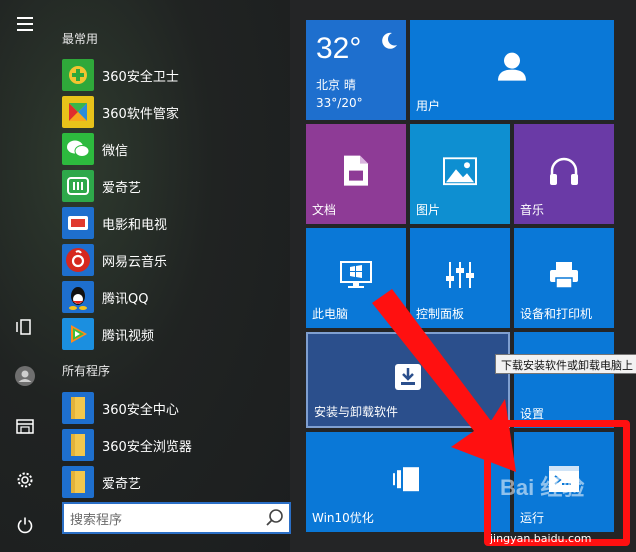 Image resolution: width=636 pixels, height=552 pixels. I want to click on watermark-logo: Bai 经验, so click(542, 487).